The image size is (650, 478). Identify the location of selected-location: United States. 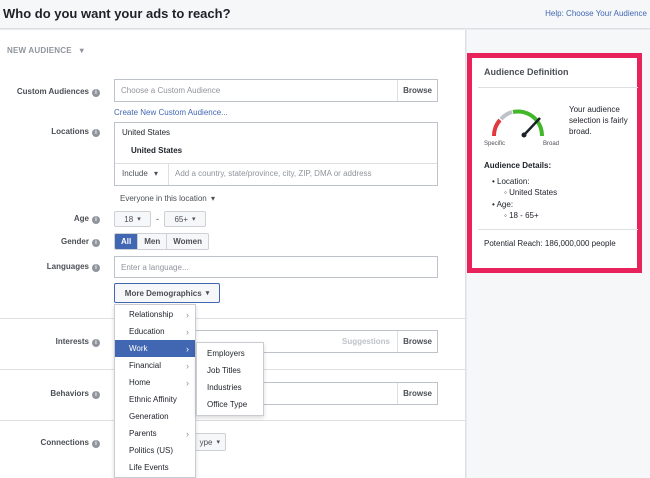
(156, 150).